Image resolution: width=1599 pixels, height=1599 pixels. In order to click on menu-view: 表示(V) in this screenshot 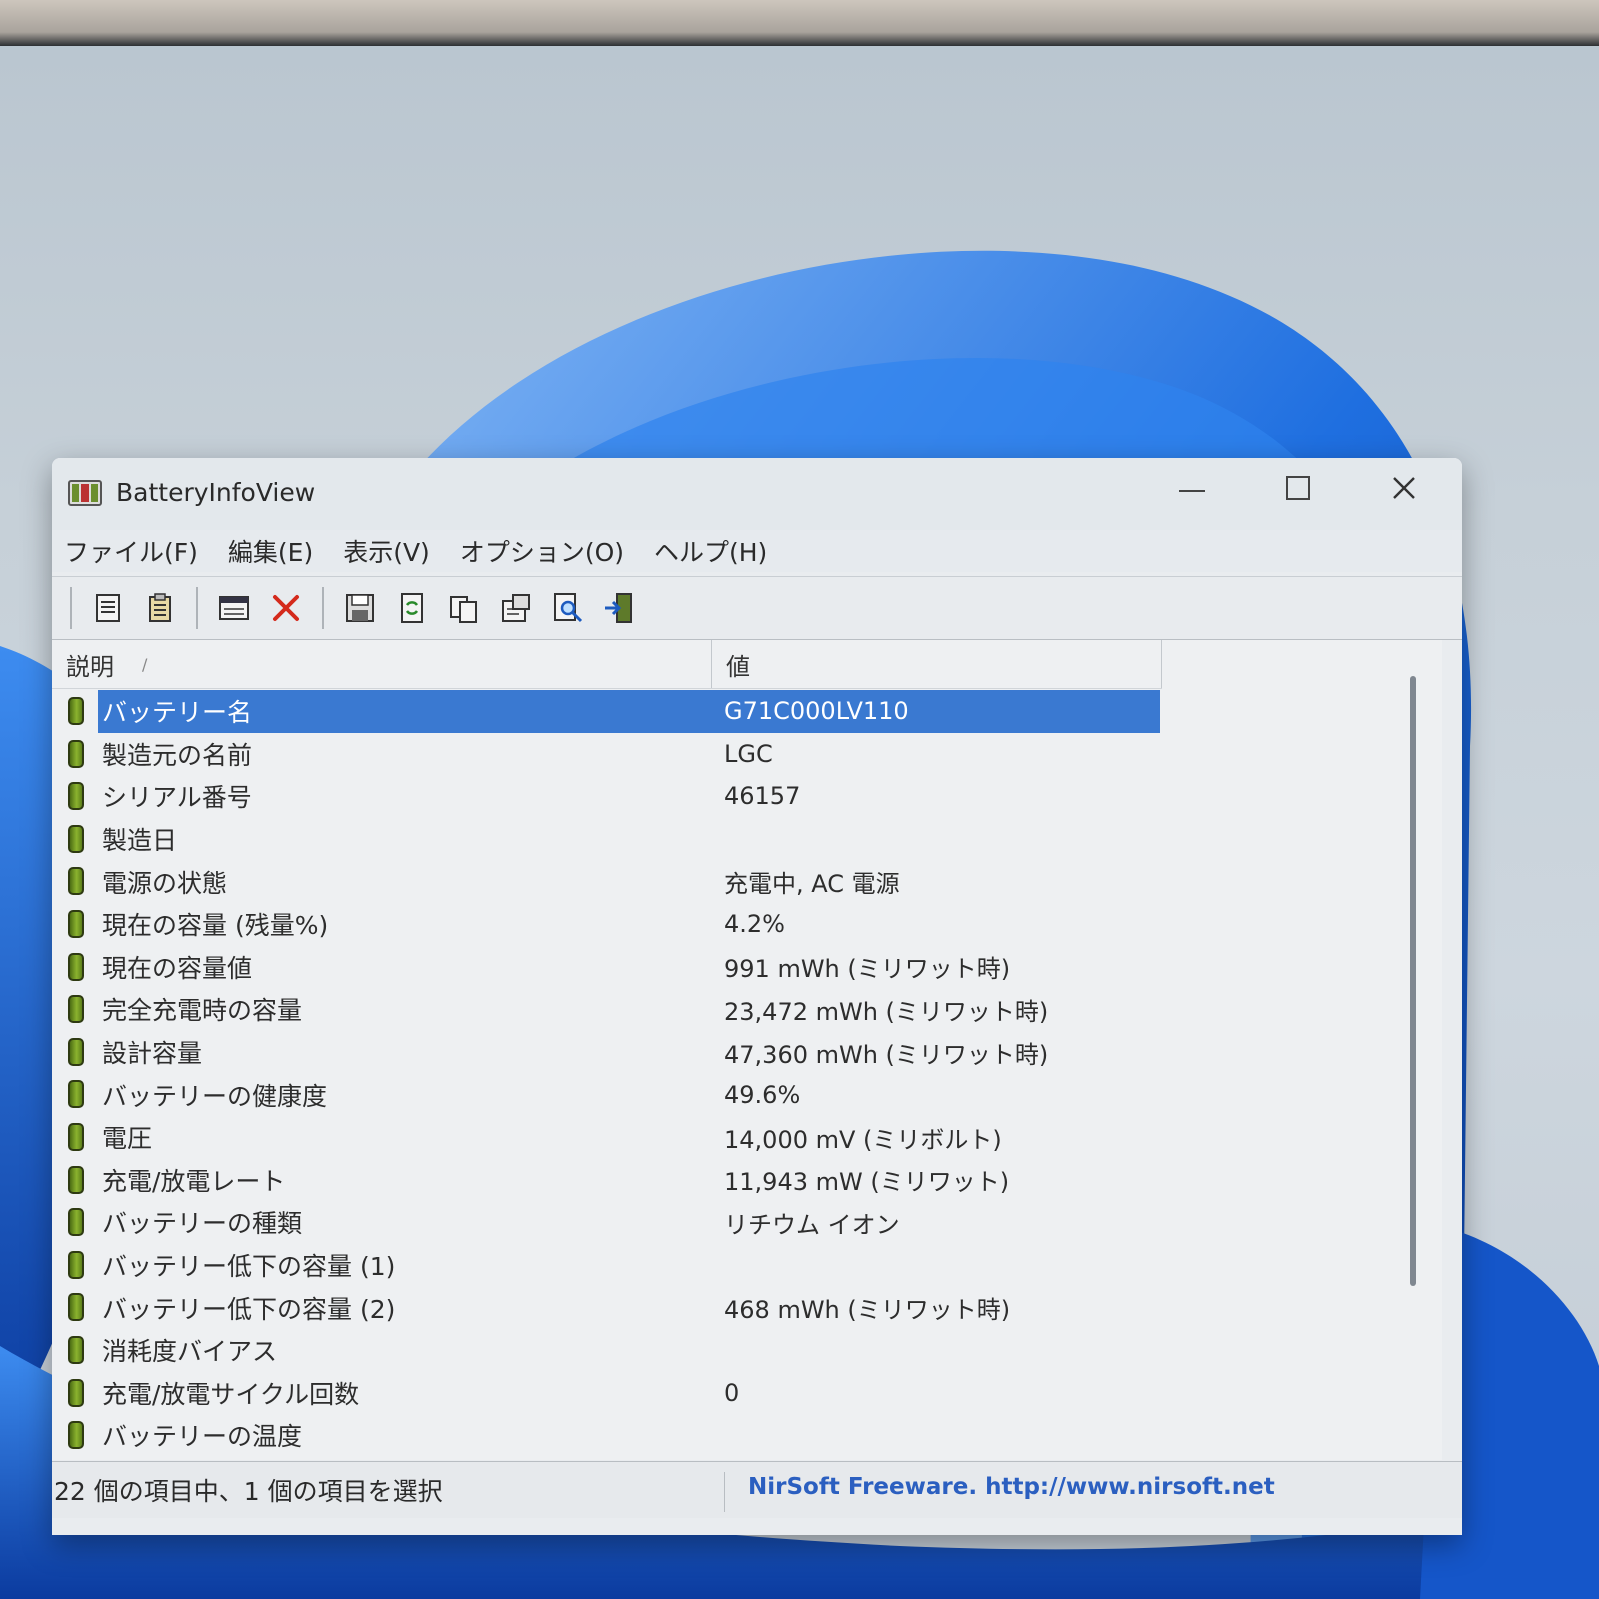, I will do `click(386, 551)`.